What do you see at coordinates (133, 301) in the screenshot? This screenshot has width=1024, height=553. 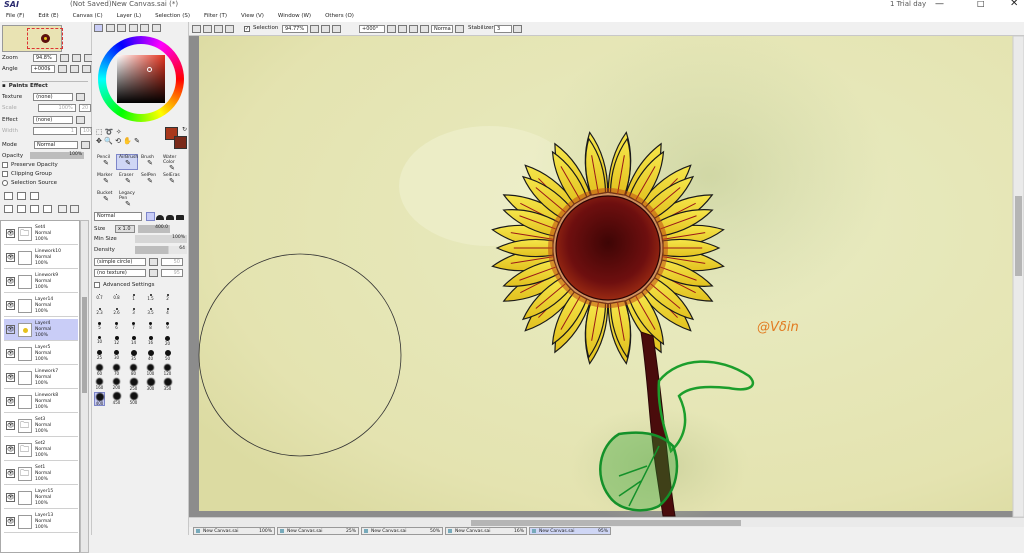 I see `brush-size-cell: 1` at bounding box center [133, 301].